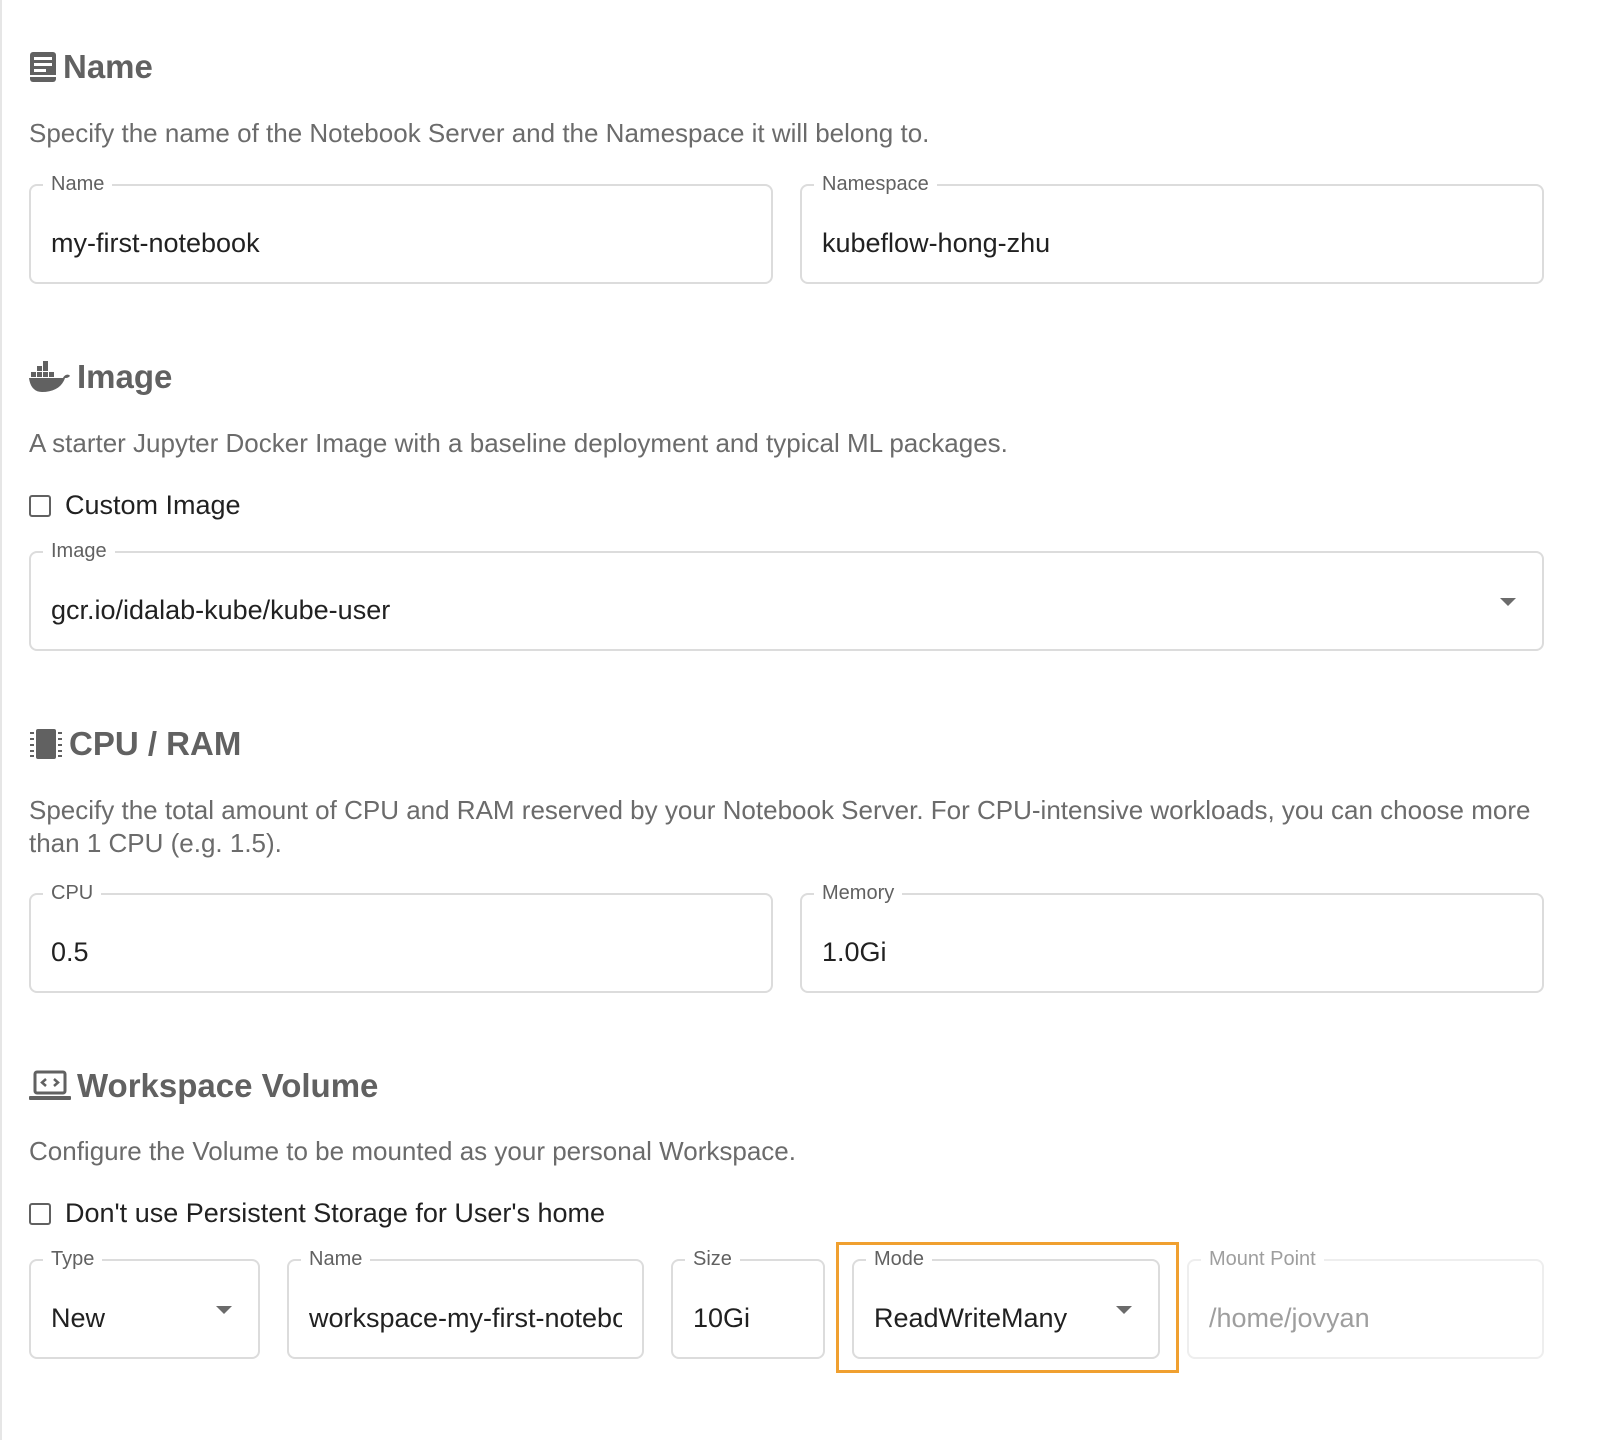  Describe the element at coordinates (153, 505) in the screenshot. I see `custom-image-label: Custom Image` at that location.